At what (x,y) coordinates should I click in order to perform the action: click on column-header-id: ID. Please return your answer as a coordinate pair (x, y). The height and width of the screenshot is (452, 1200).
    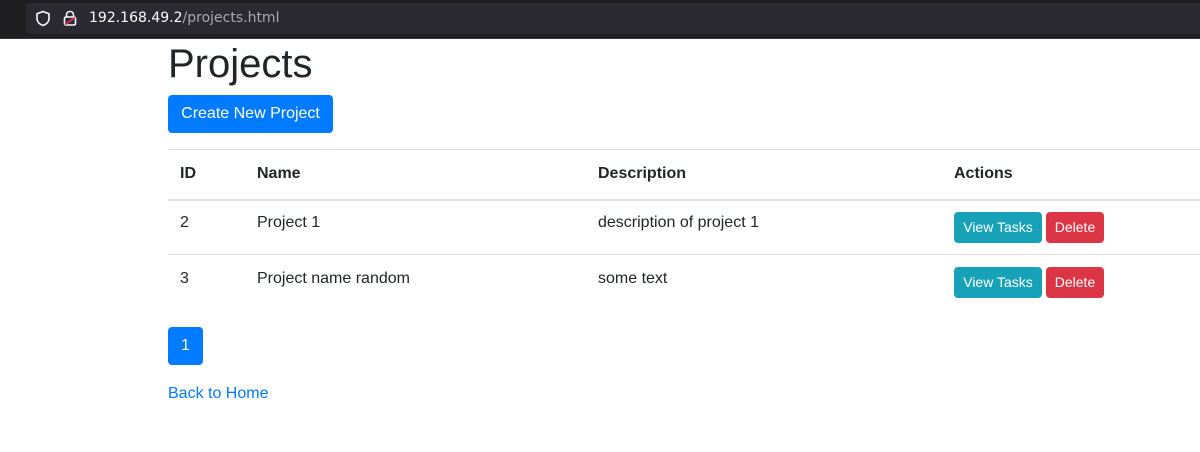
    Looking at the image, I should click on (188, 174).